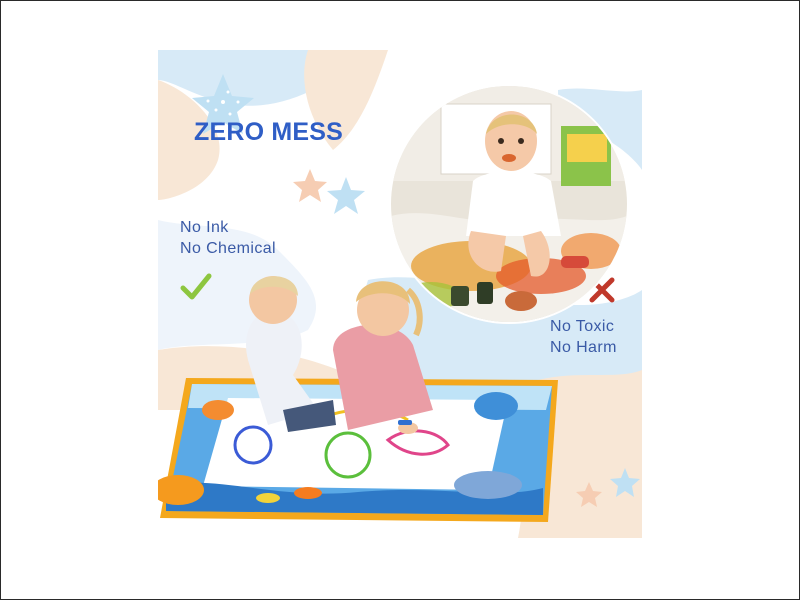 This screenshot has height=600, width=800. What do you see at coordinates (228, 248) in the screenshot?
I see `claim-no-chemical: No Chemical` at bounding box center [228, 248].